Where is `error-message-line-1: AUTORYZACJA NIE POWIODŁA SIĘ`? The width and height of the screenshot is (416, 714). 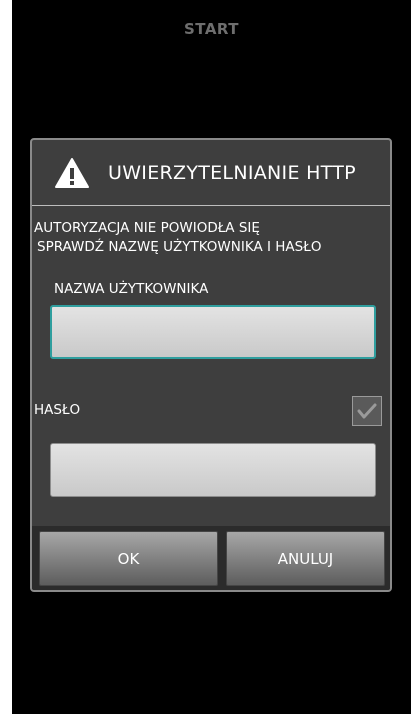 error-message-line-1: AUTORYZACJA NIE POWIODŁA SIĘ is located at coordinates (147, 228).